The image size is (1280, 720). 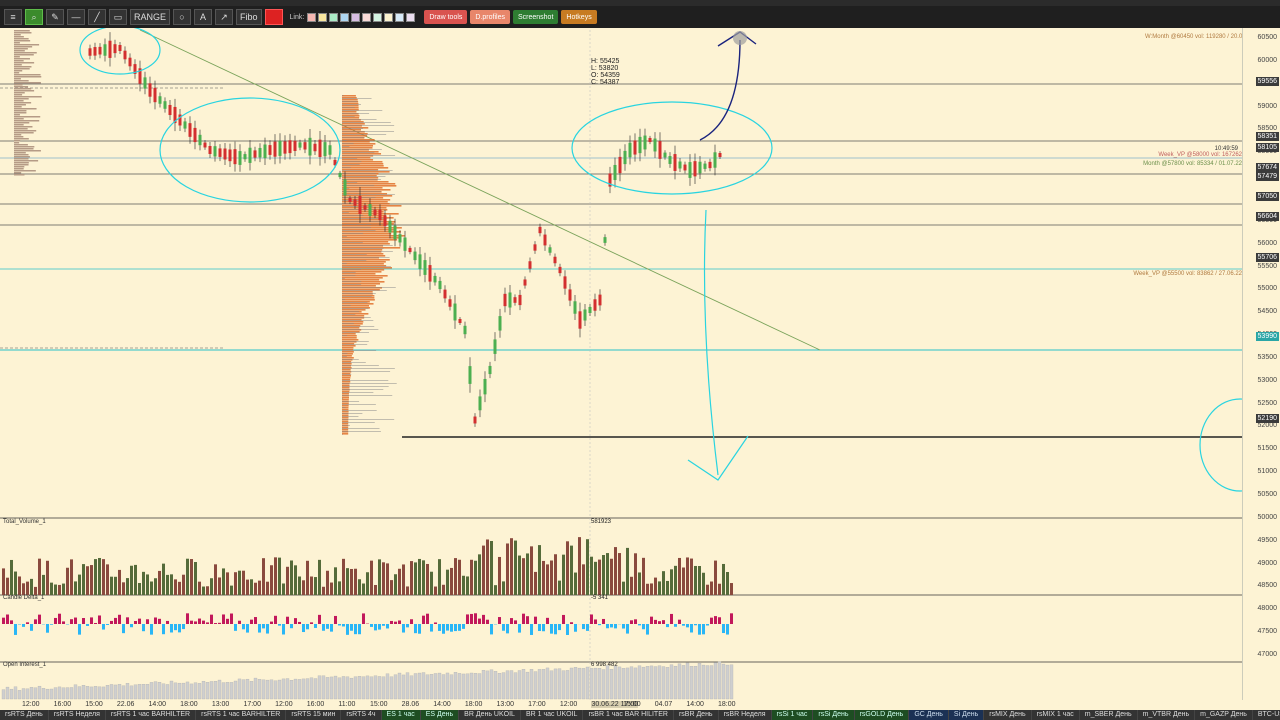 I want to click on horizontal-line-icon: —, so click(x=76, y=17).